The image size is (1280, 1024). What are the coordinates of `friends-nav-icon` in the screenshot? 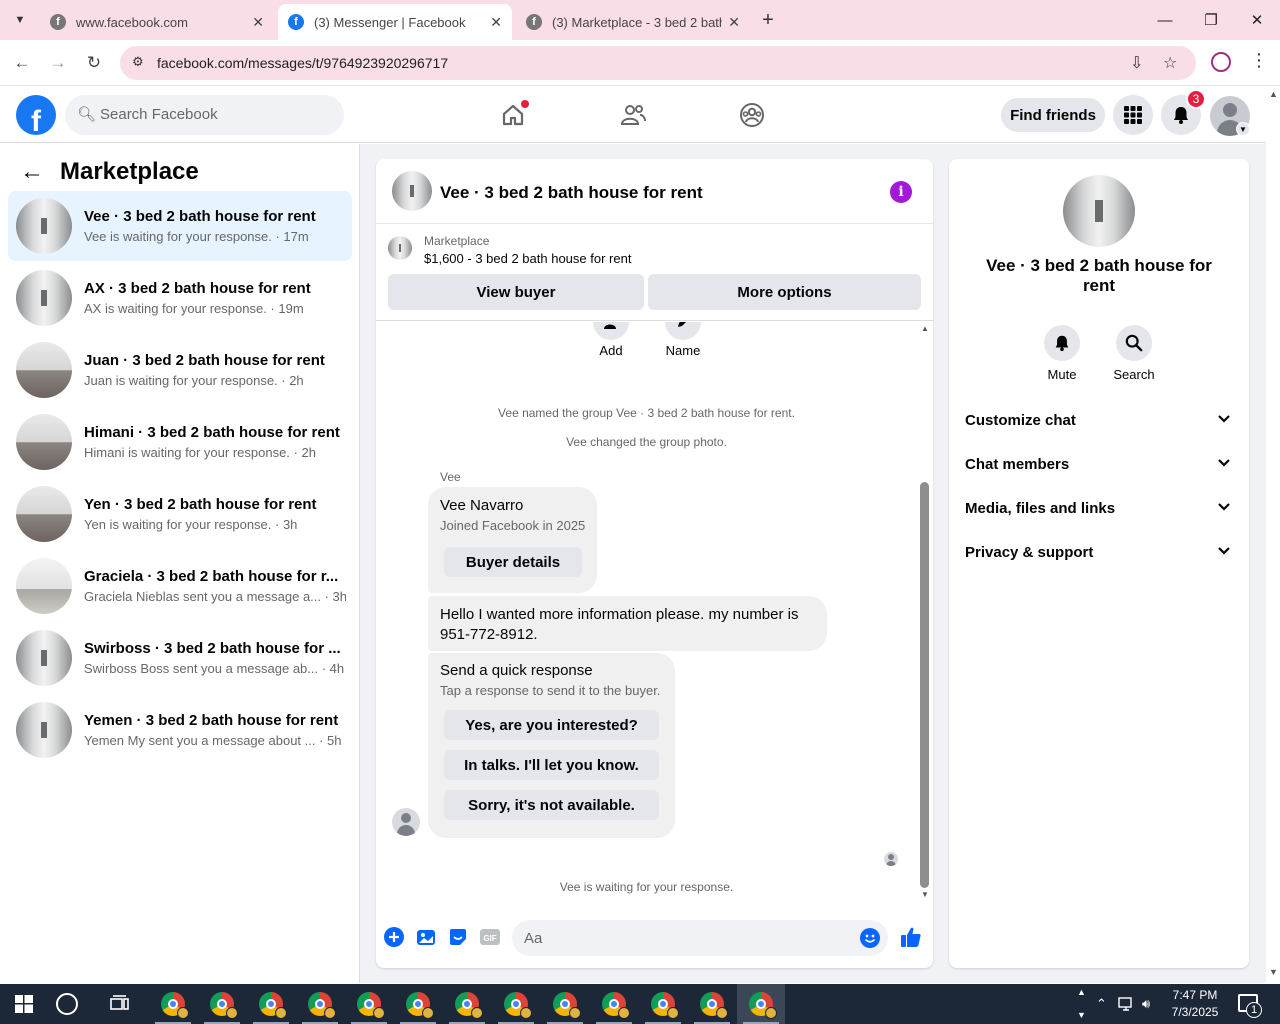 It's located at (633, 115).